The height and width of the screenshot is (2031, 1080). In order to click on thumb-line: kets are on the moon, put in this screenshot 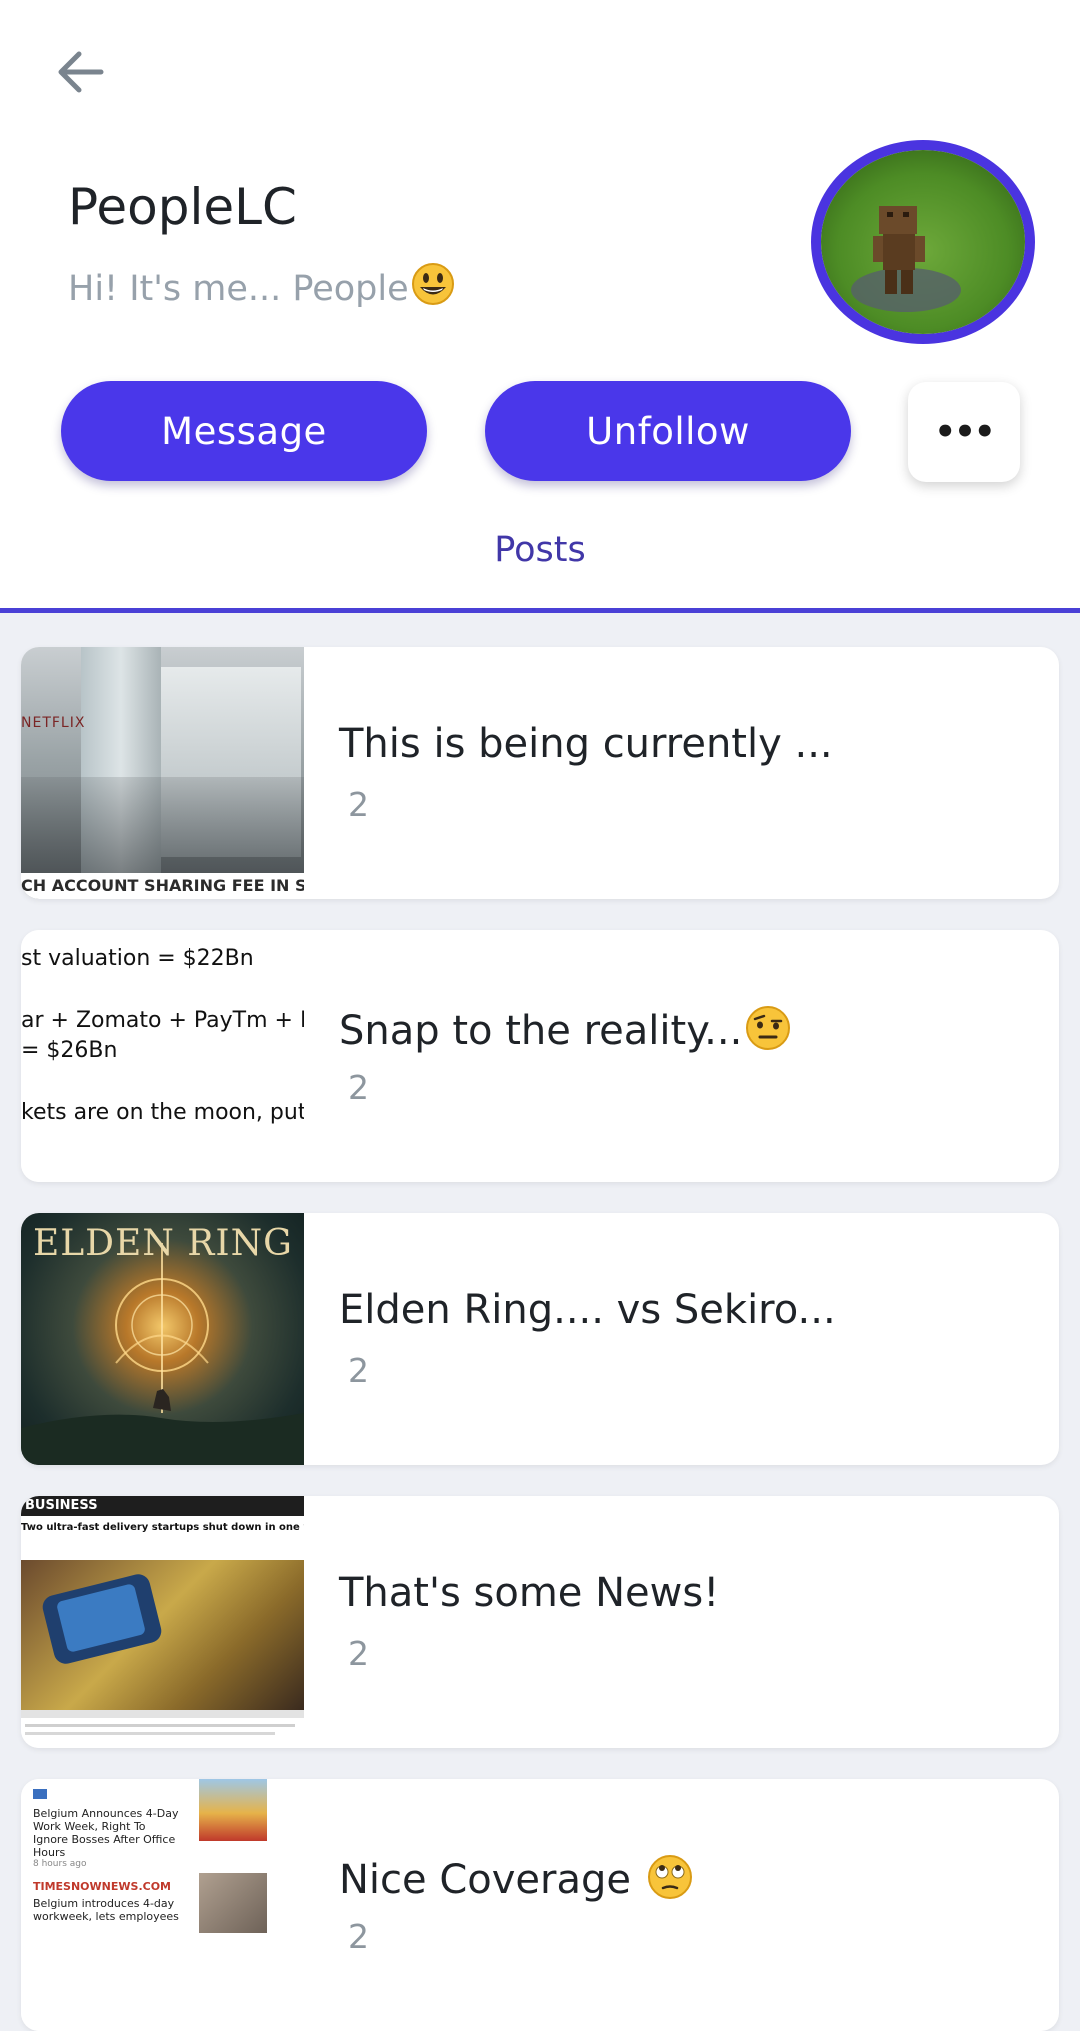, I will do `click(162, 1112)`.